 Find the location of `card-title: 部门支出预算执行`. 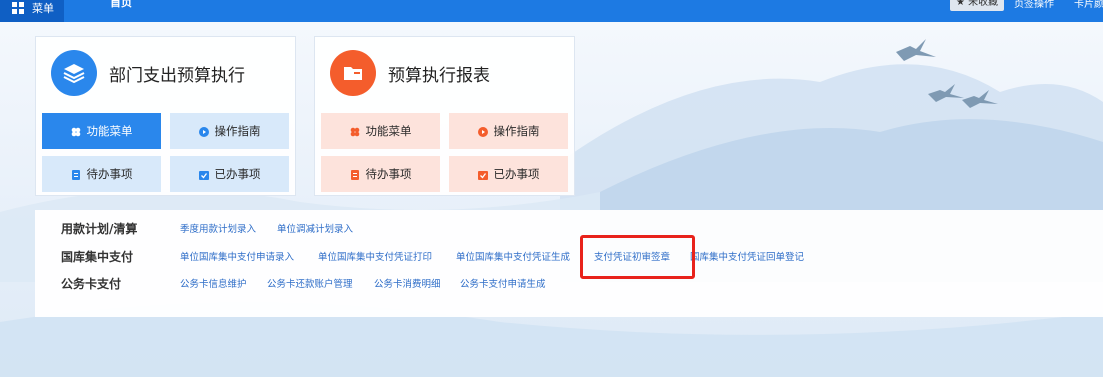

card-title: 部门支出预算执行 is located at coordinates (177, 76).